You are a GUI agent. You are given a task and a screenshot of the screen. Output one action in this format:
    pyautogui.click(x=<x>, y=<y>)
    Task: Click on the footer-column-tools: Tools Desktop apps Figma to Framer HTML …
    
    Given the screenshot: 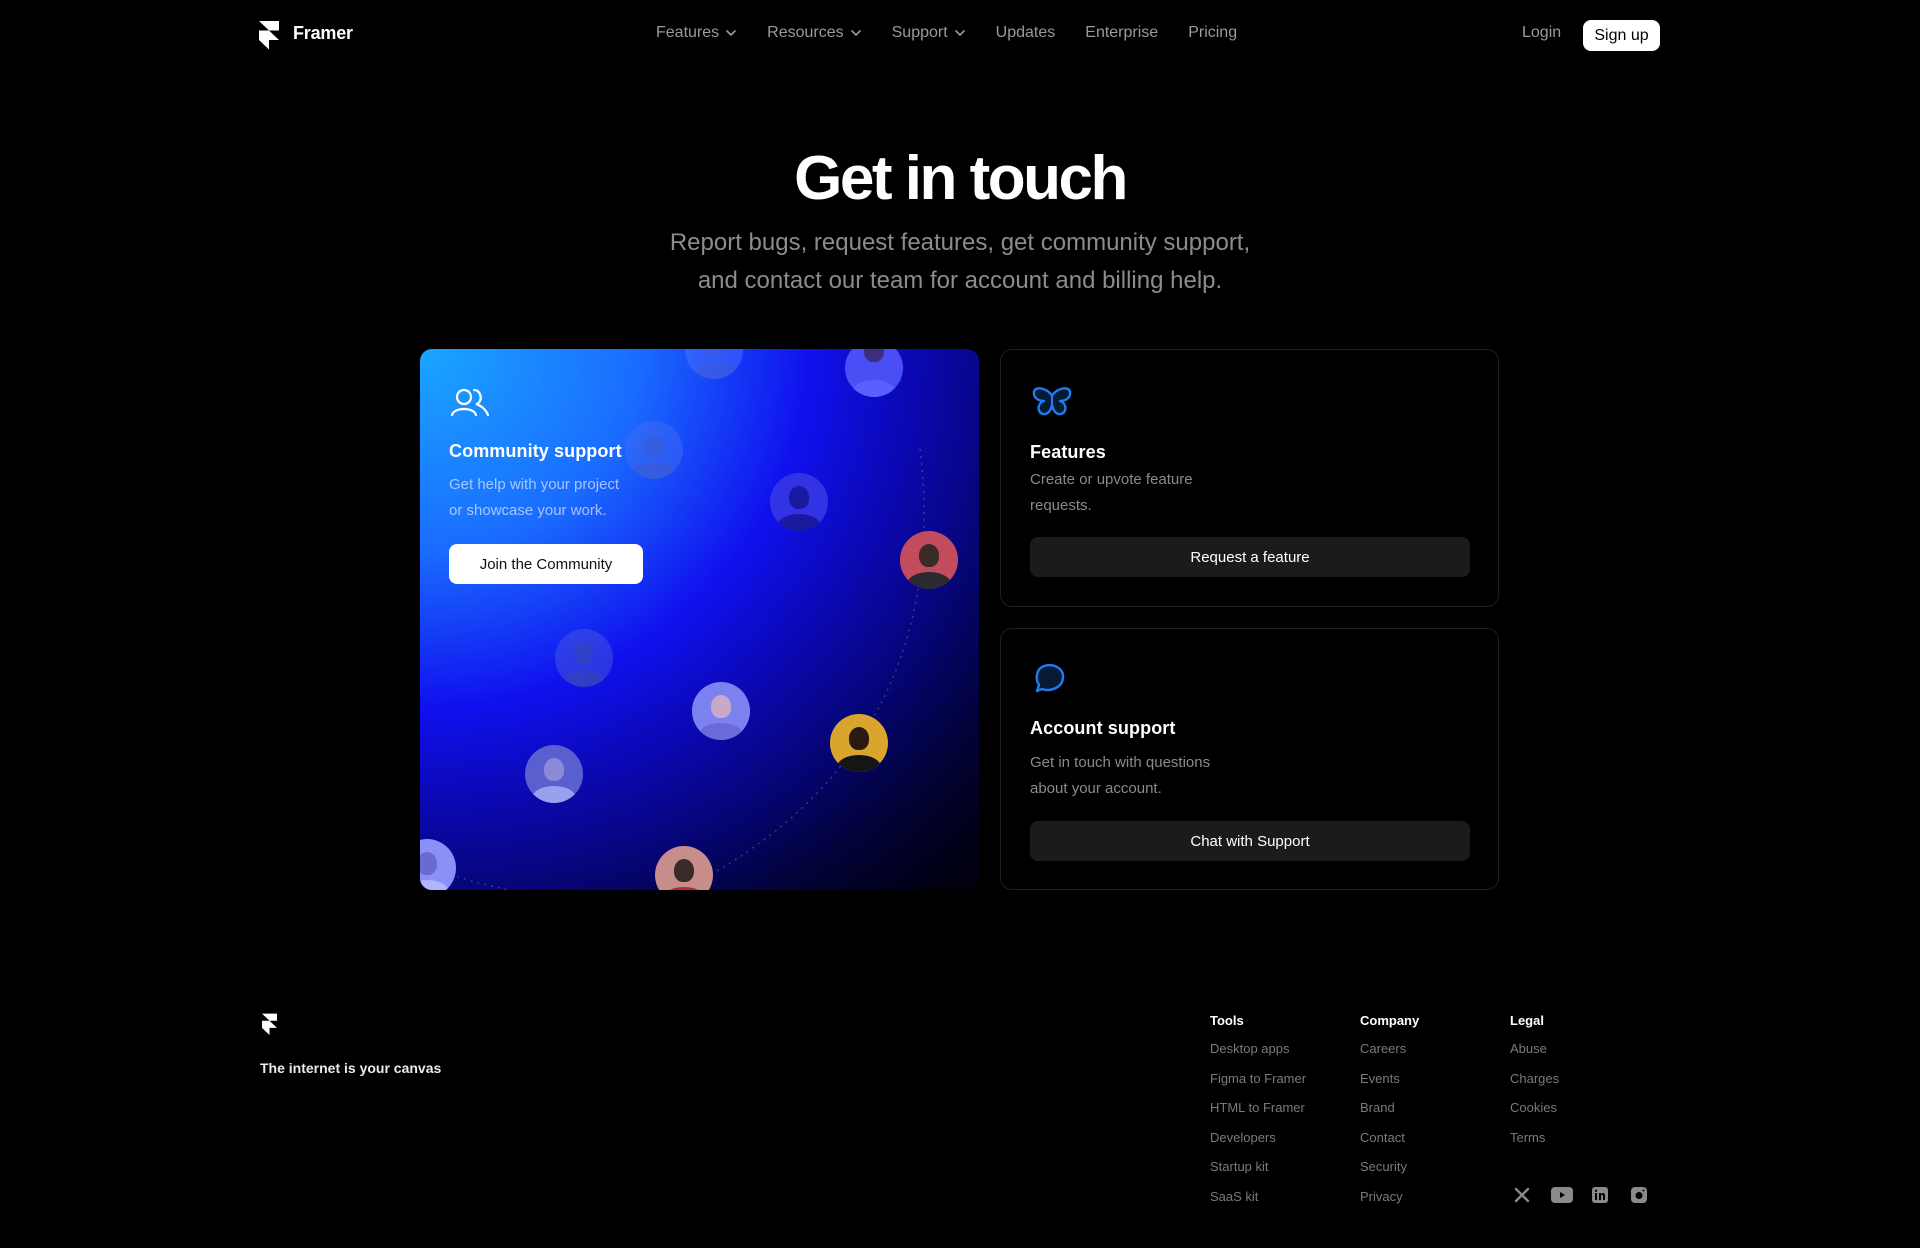 What is the action you would take?
    pyautogui.click(x=1258, y=1115)
    